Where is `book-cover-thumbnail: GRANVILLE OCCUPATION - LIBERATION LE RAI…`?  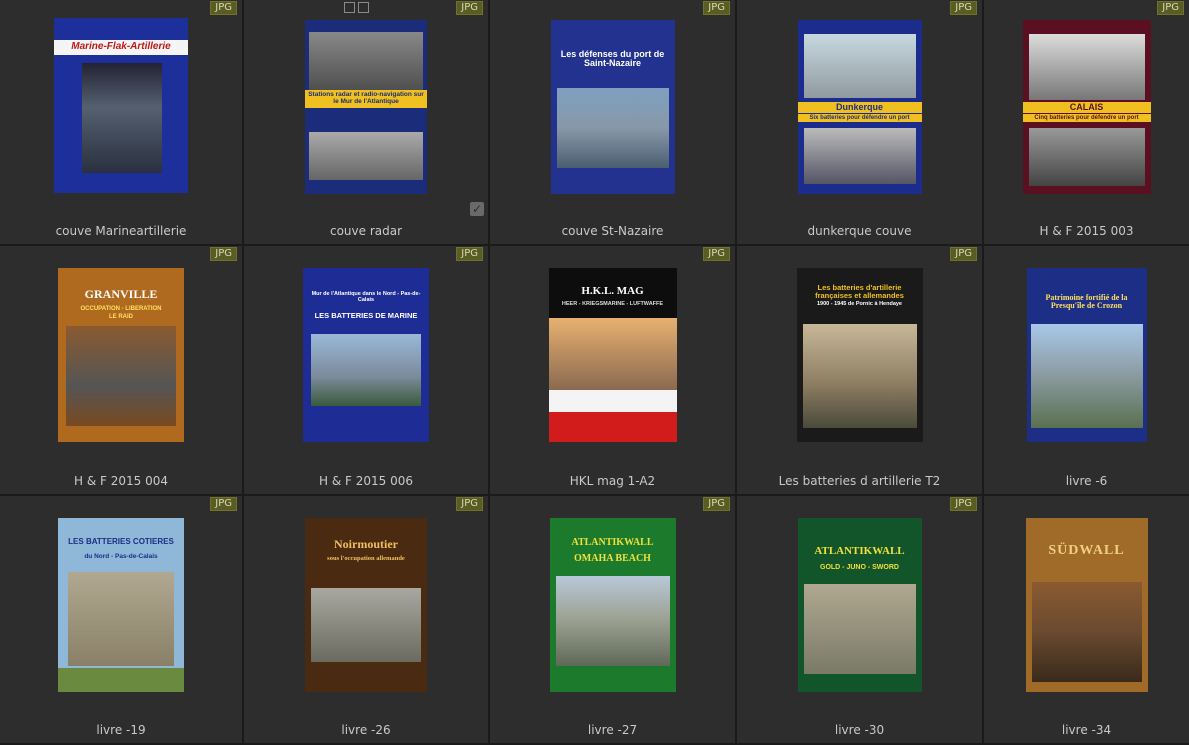
book-cover-thumbnail: GRANVILLE OCCUPATION - LIBERATION LE RAI… is located at coordinates (121, 355).